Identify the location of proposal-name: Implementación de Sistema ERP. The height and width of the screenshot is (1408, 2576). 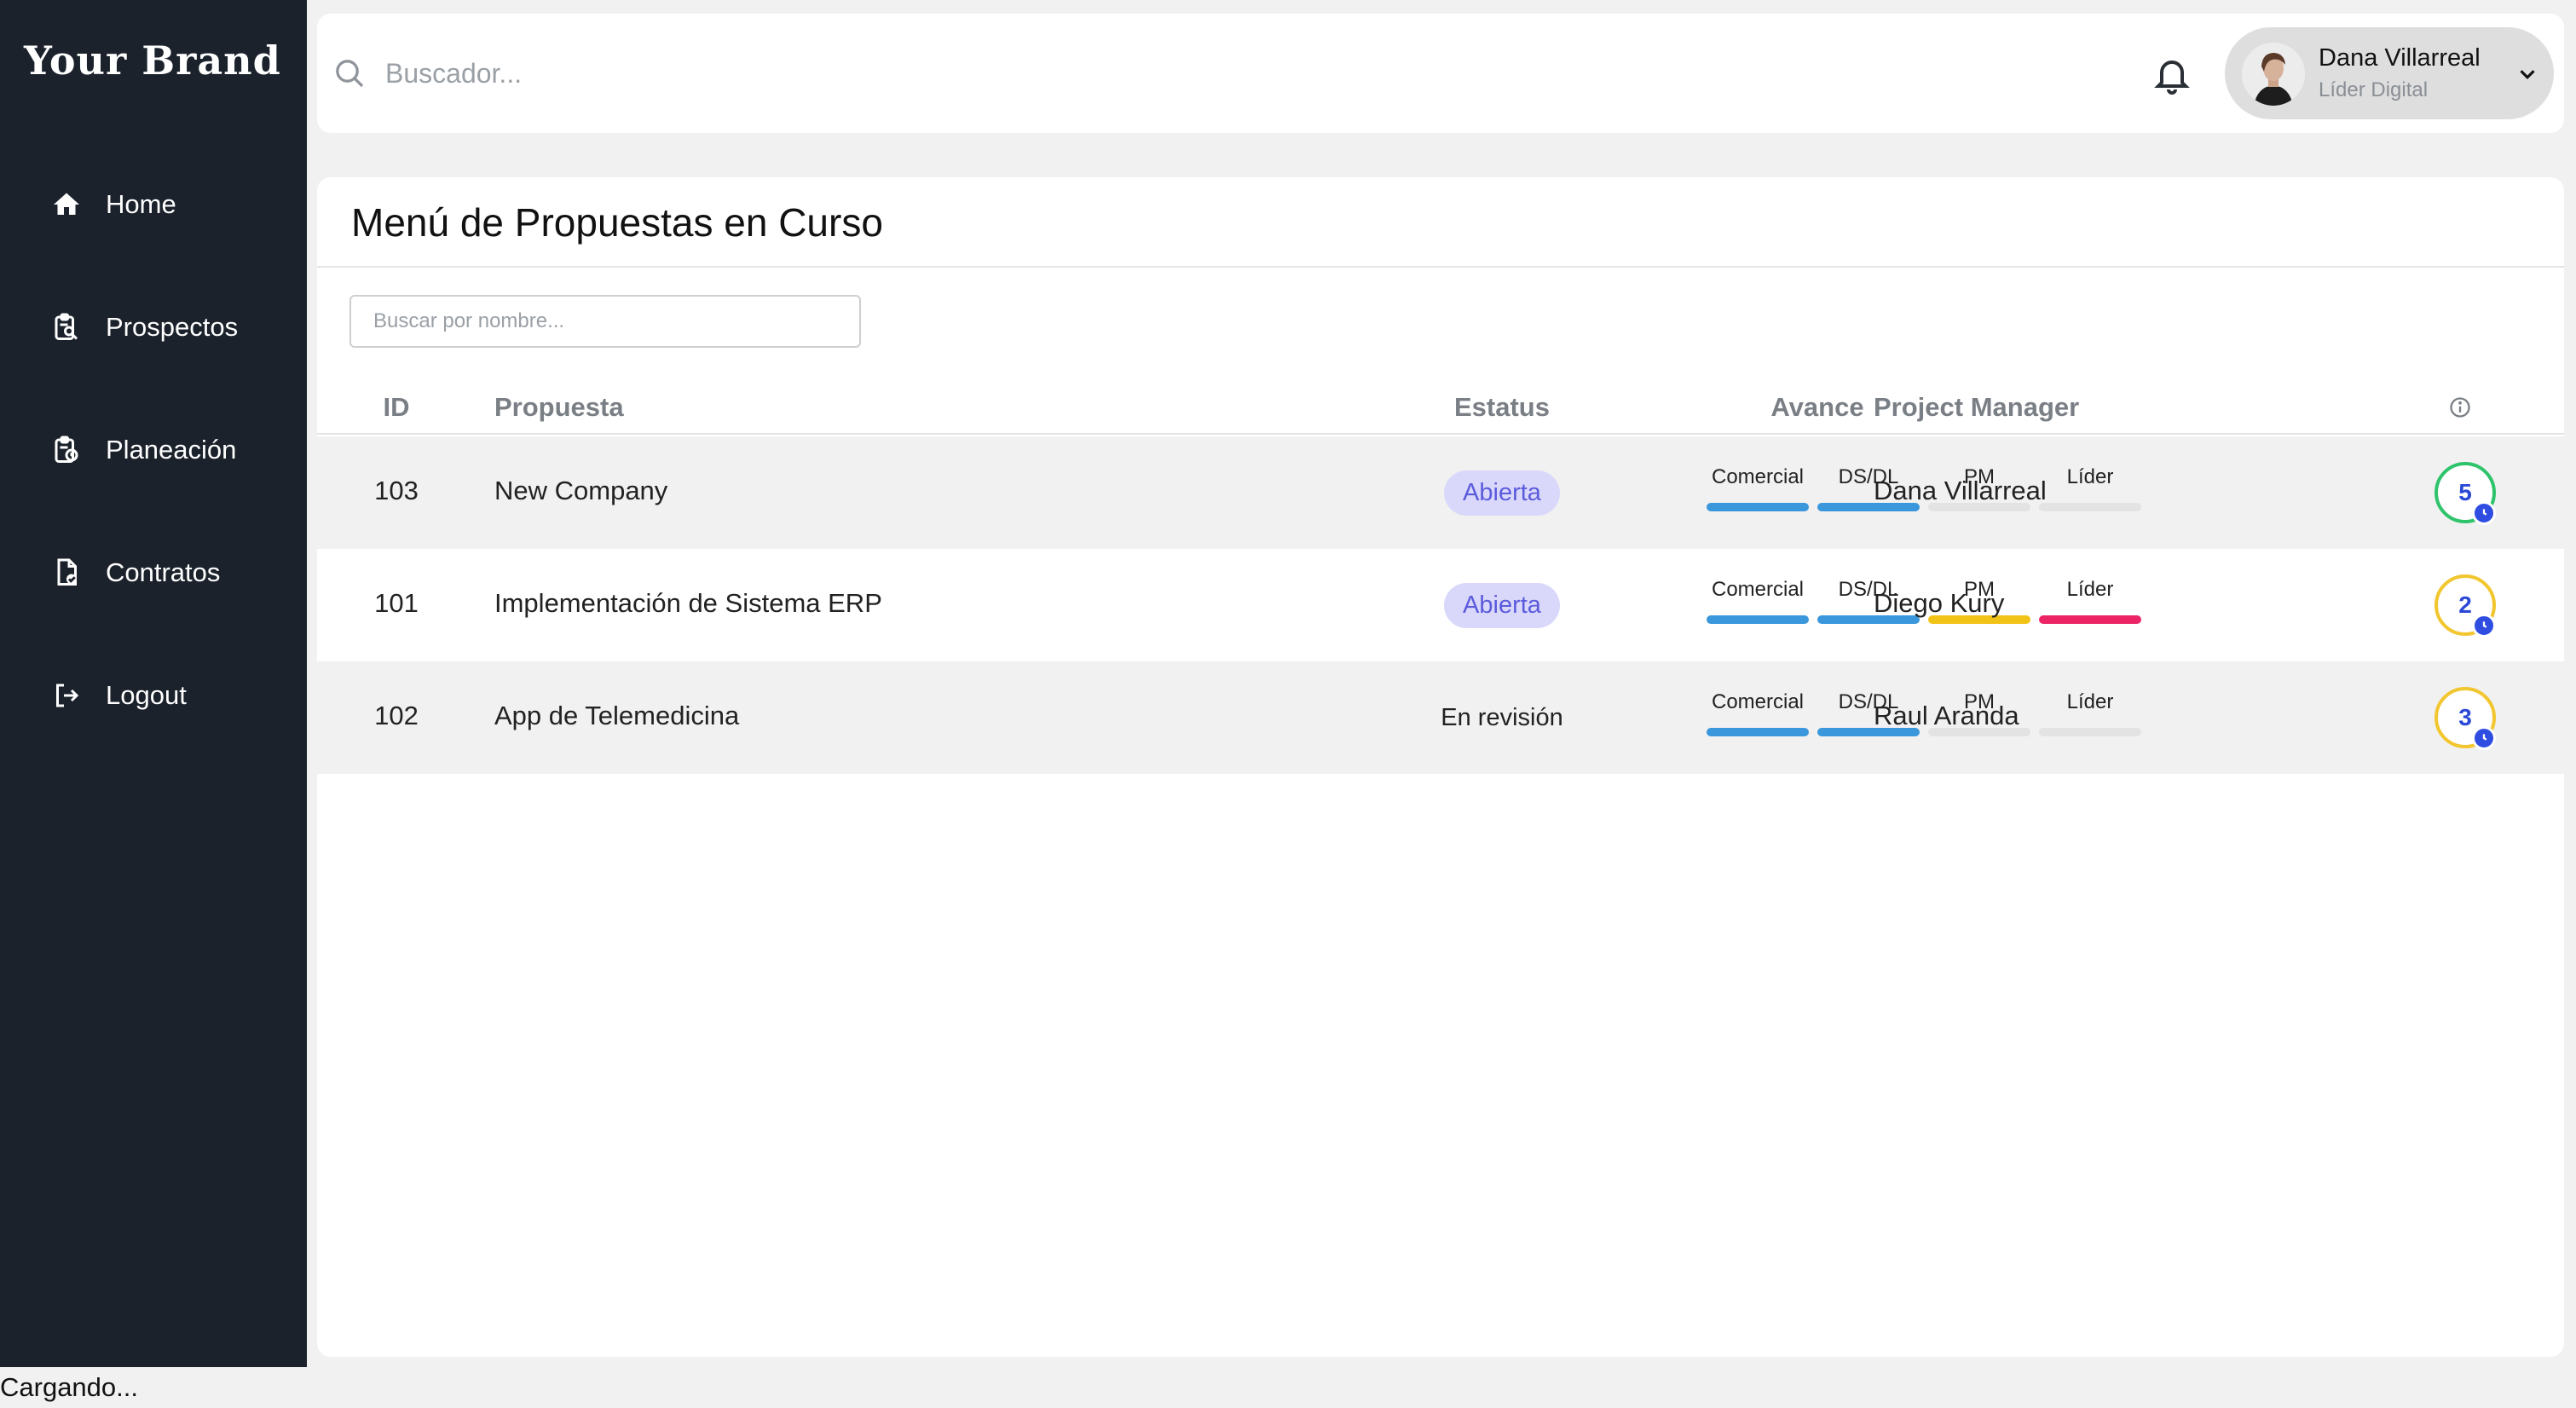
(688, 603).